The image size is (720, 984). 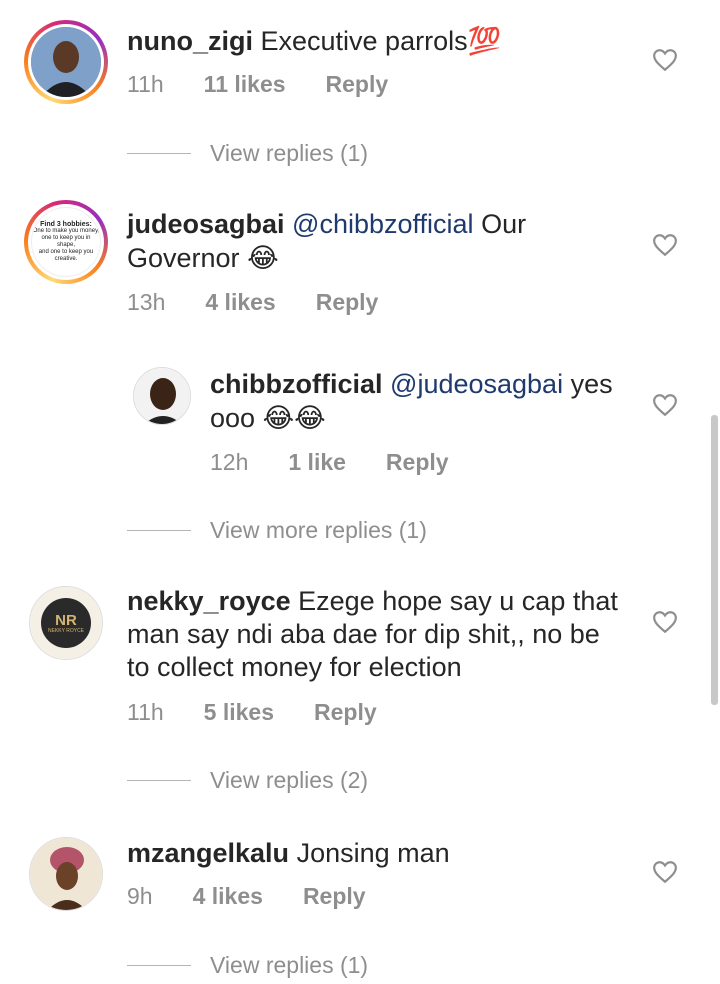 What do you see at coordinates (296, 384) in the screenshot?
I see `username: chibbzofficial` at bounding box center [296, 384].